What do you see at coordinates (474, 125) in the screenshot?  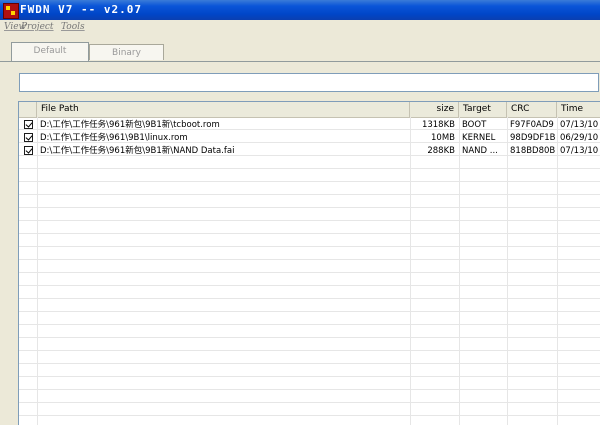 I see `file-target-cell: BOOT` at bounding box center [474, 125].